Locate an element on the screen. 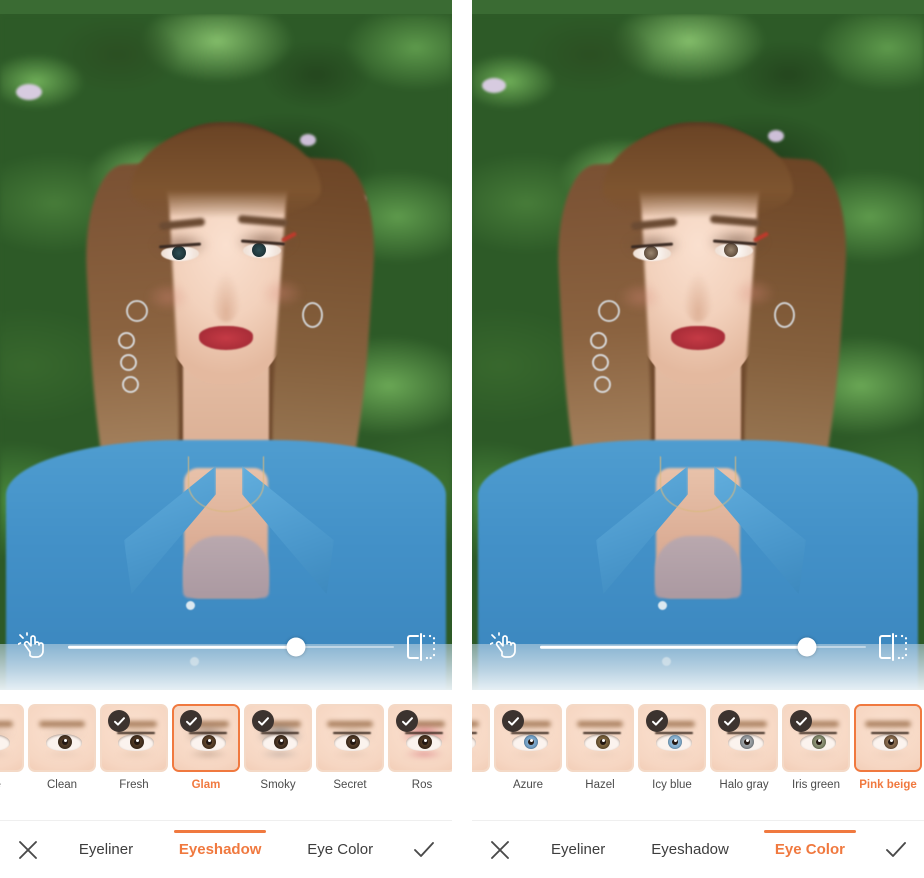 The height and width of the screenshot is (878, 924). preset-label: Ros is located at coordinates (422, 785).